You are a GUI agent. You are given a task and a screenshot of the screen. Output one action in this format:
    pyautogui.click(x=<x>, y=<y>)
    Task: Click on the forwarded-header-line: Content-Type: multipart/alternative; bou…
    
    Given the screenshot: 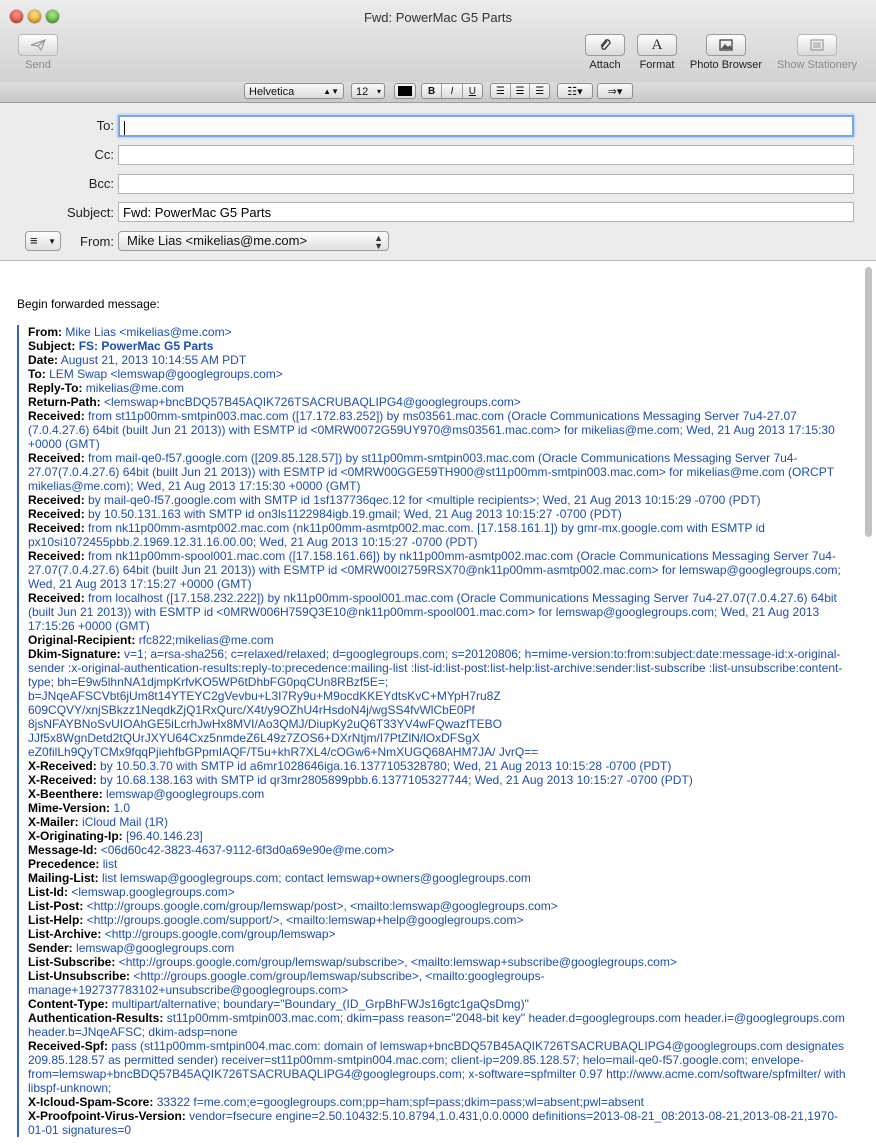 What is the action you would take?
    pyautogui.click(x=439, y=1004)
    